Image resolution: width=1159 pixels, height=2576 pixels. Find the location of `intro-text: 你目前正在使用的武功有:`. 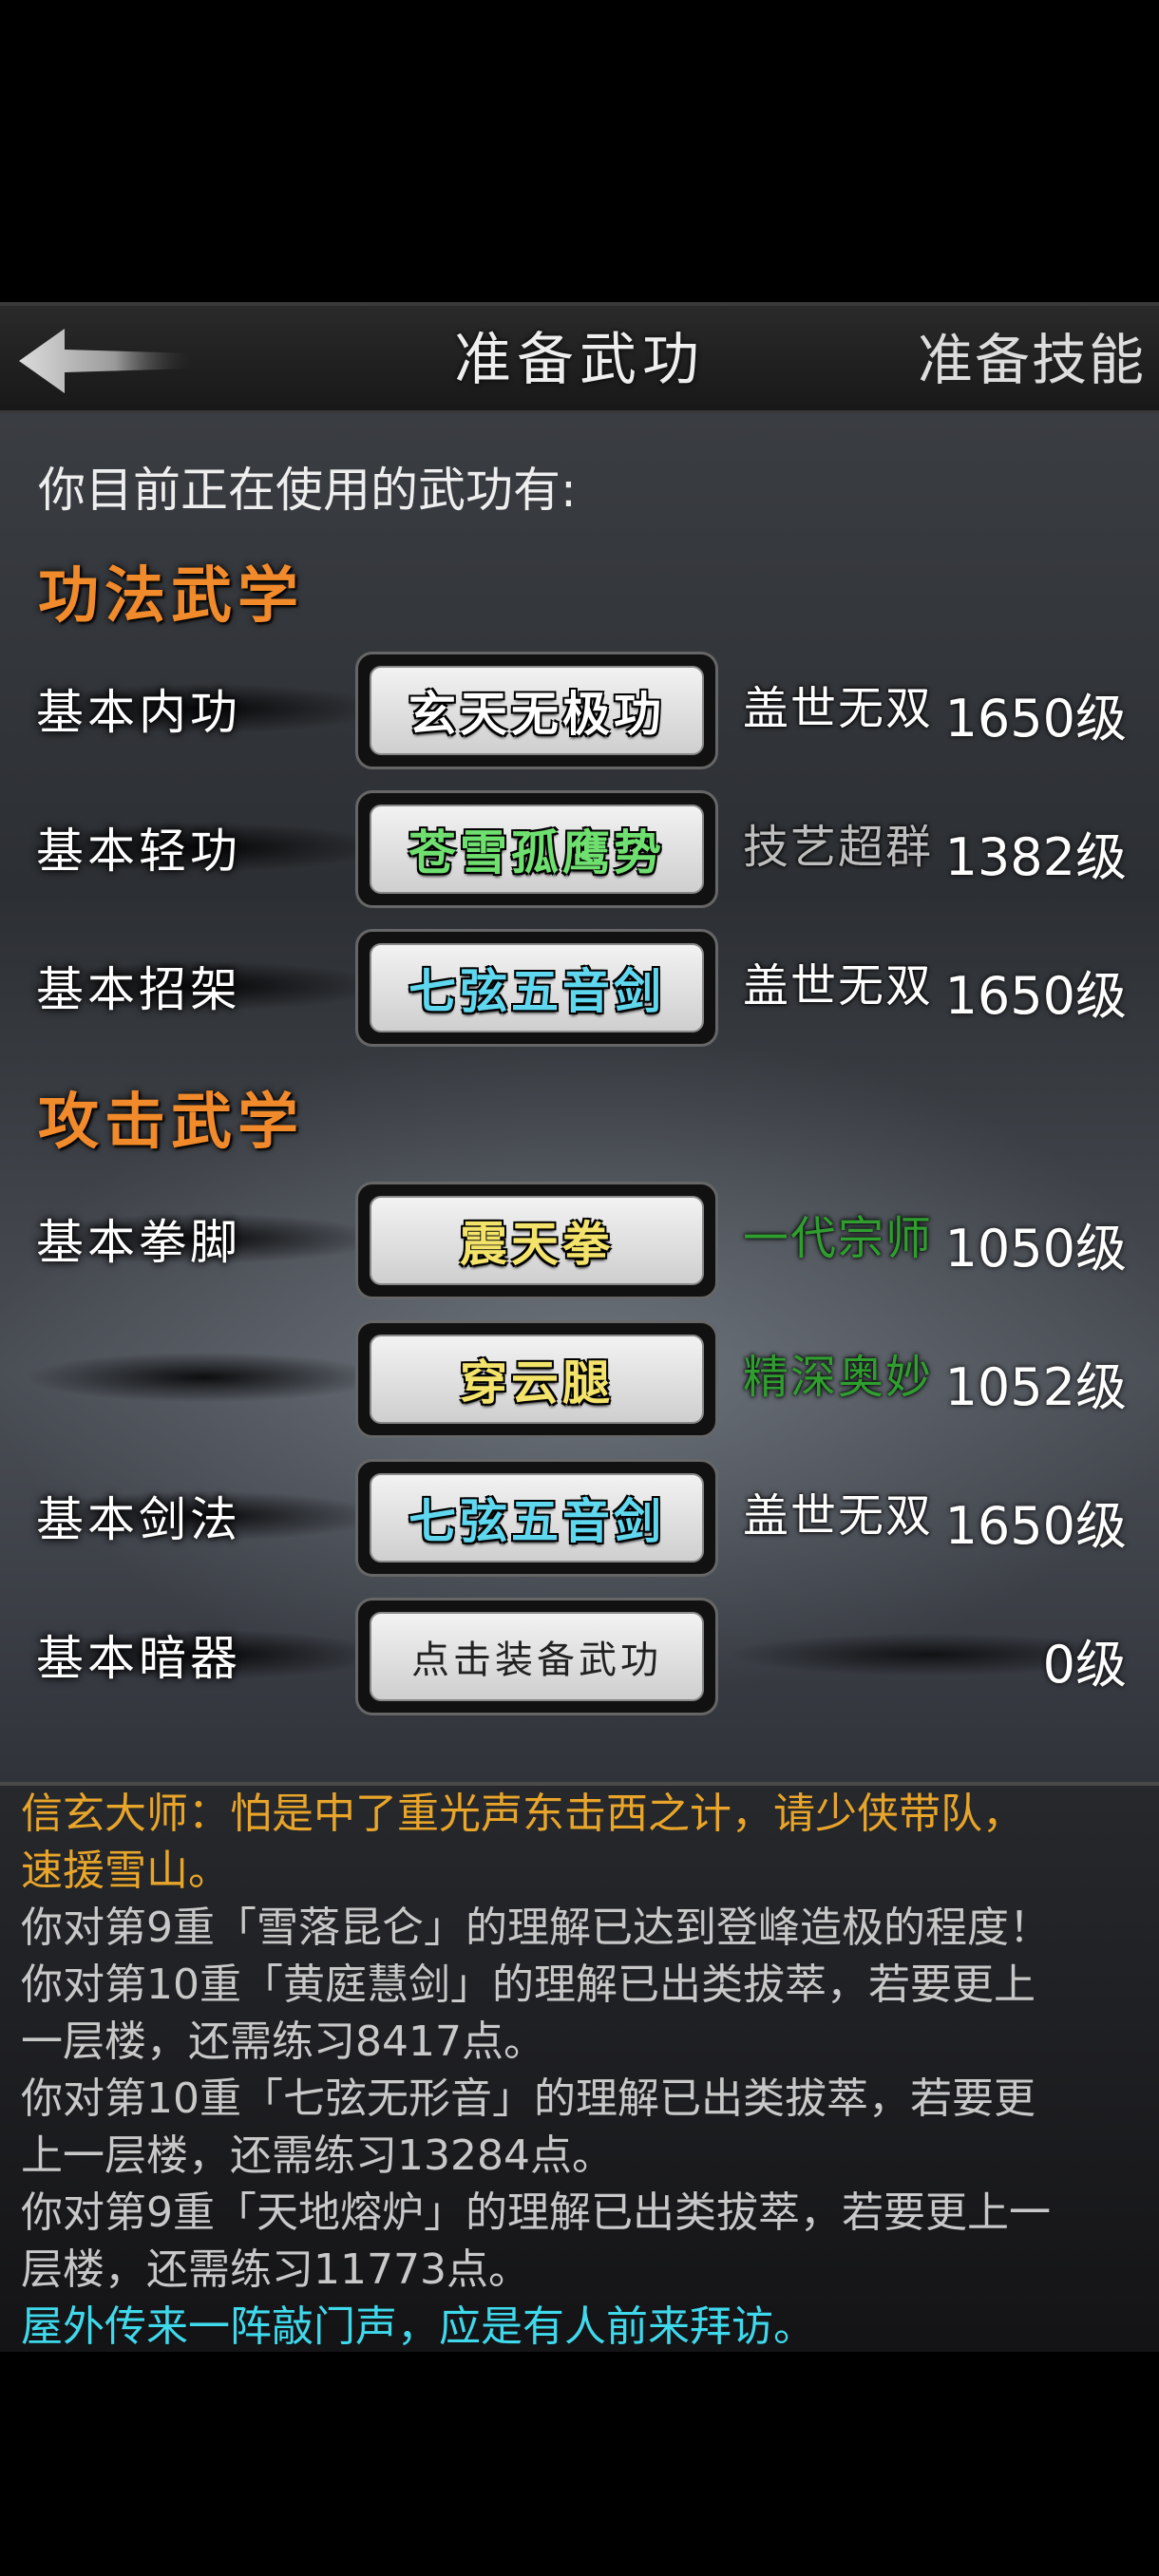

intro-text: 你目前正在使用的武功有: is located at coordinates (307, 491).